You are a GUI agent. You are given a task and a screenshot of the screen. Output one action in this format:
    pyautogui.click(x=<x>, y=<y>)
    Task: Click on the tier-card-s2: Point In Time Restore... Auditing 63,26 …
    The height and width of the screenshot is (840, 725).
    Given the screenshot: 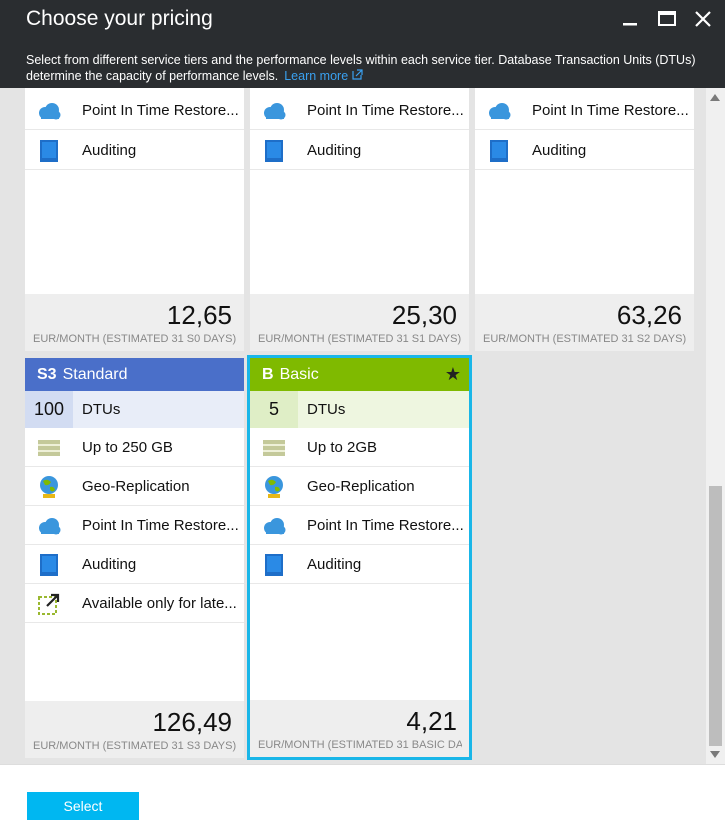 What is the action you would take?
    pyautogui.click(x=584, y=219)
    